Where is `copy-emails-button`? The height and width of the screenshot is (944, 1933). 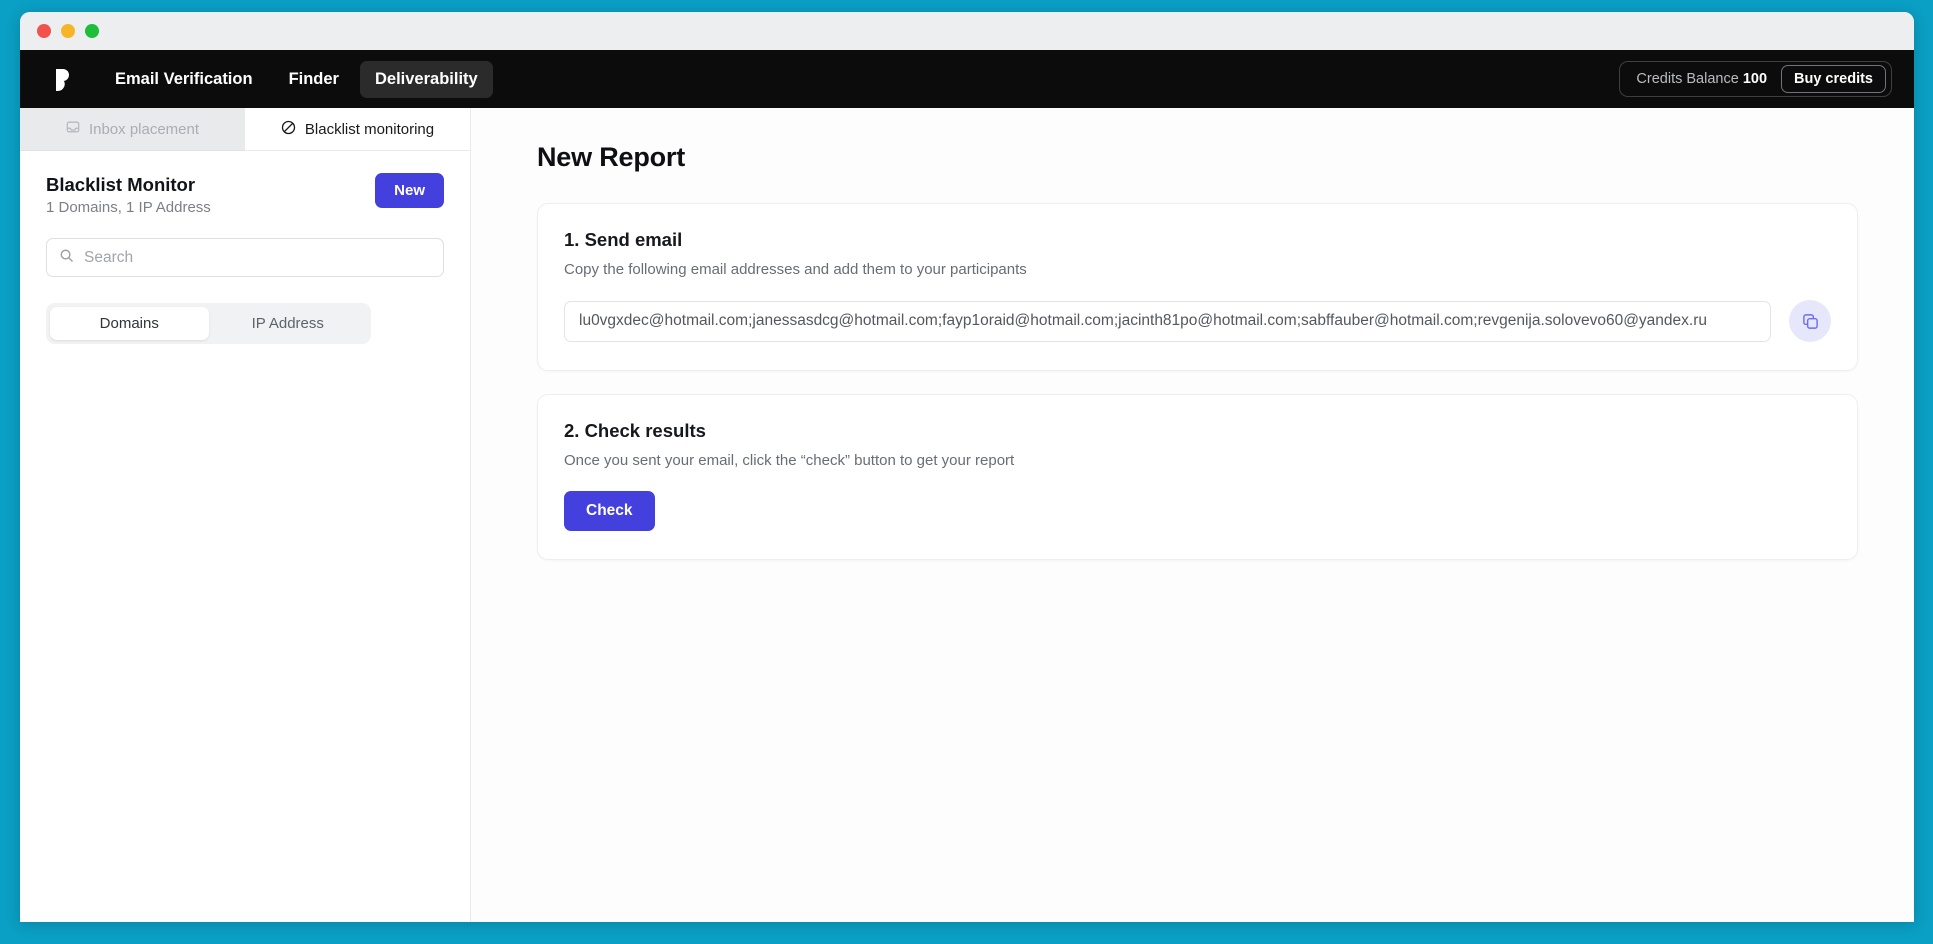 copy-emails-button is located at coordinates (1810, 321).